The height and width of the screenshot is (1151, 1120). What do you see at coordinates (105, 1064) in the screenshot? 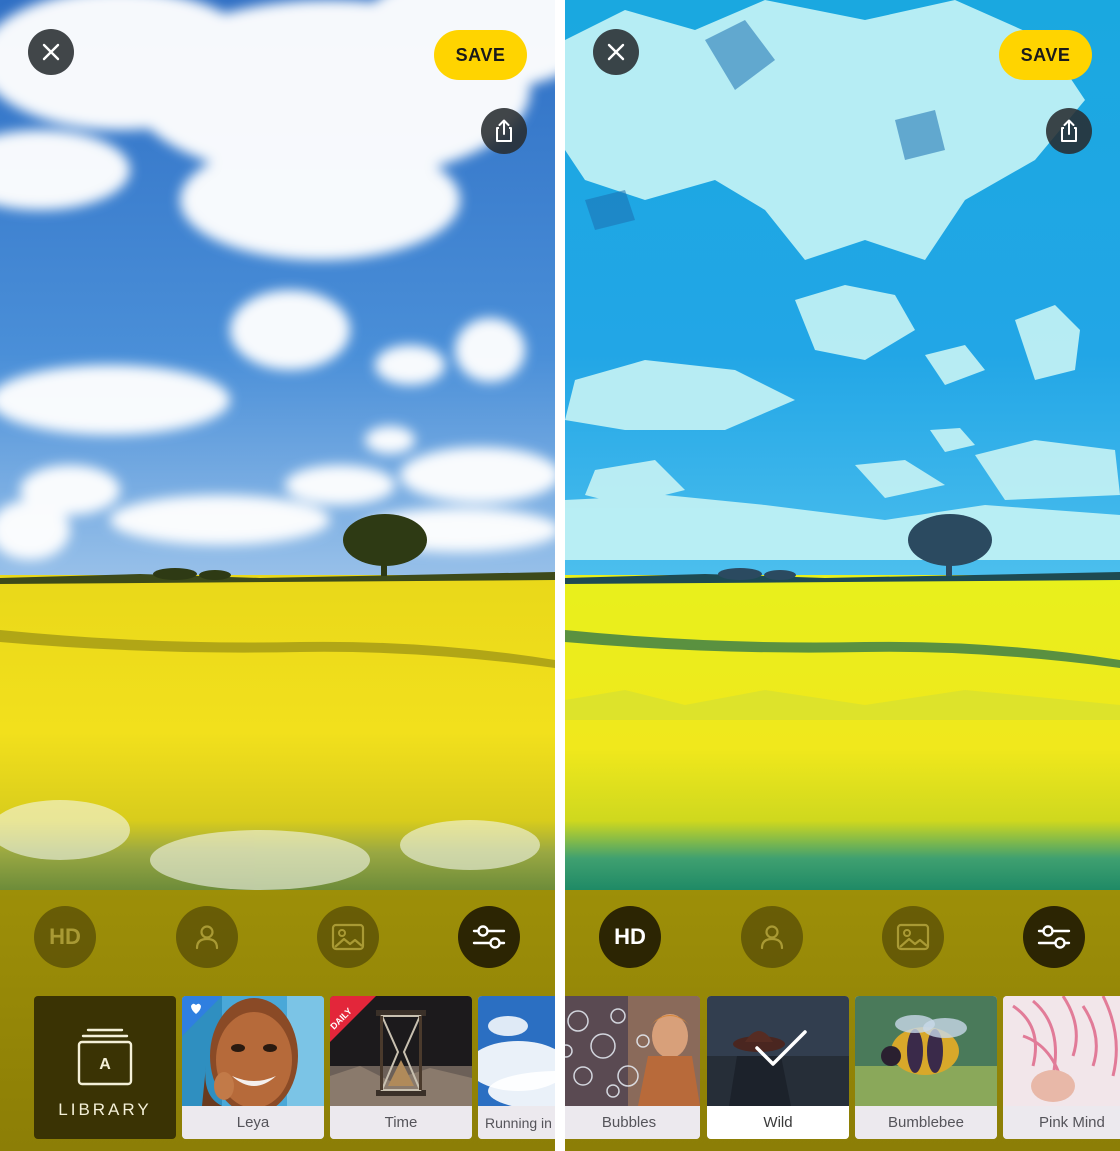
I see `library-icon-letter: A` at bounding box center [105, 1064].